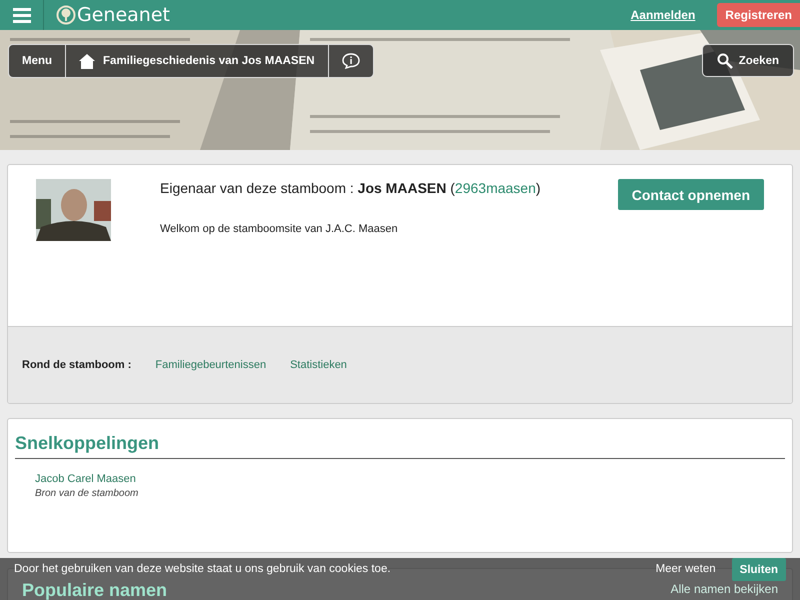 This screenshot has width=800, height=600. Describe the element at coordinates (95, 591) in the screenshot. I see `section-title: Populaire namen` at that location.